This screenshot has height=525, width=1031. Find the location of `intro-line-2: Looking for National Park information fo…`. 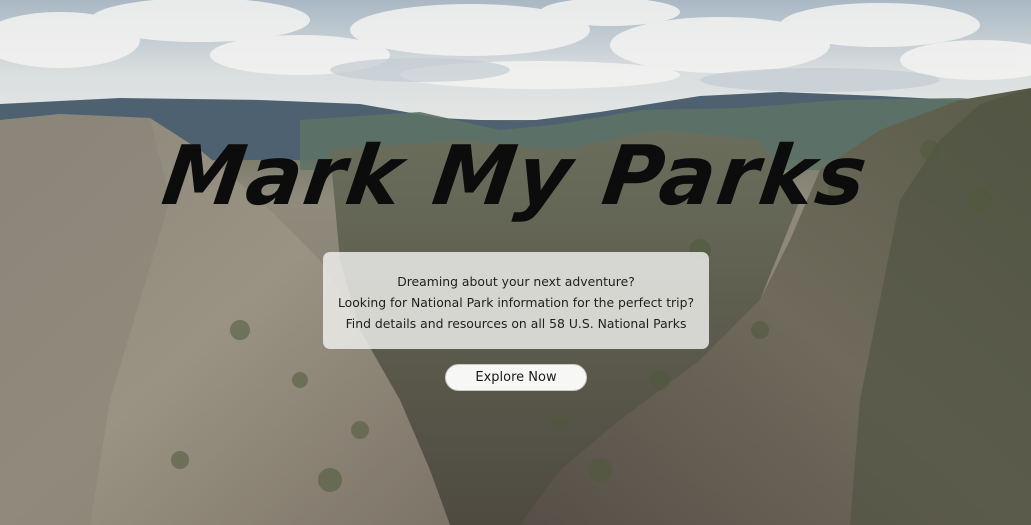

intro-line-2: Looking for National Park information fo… is located at coordinates (516, 302).